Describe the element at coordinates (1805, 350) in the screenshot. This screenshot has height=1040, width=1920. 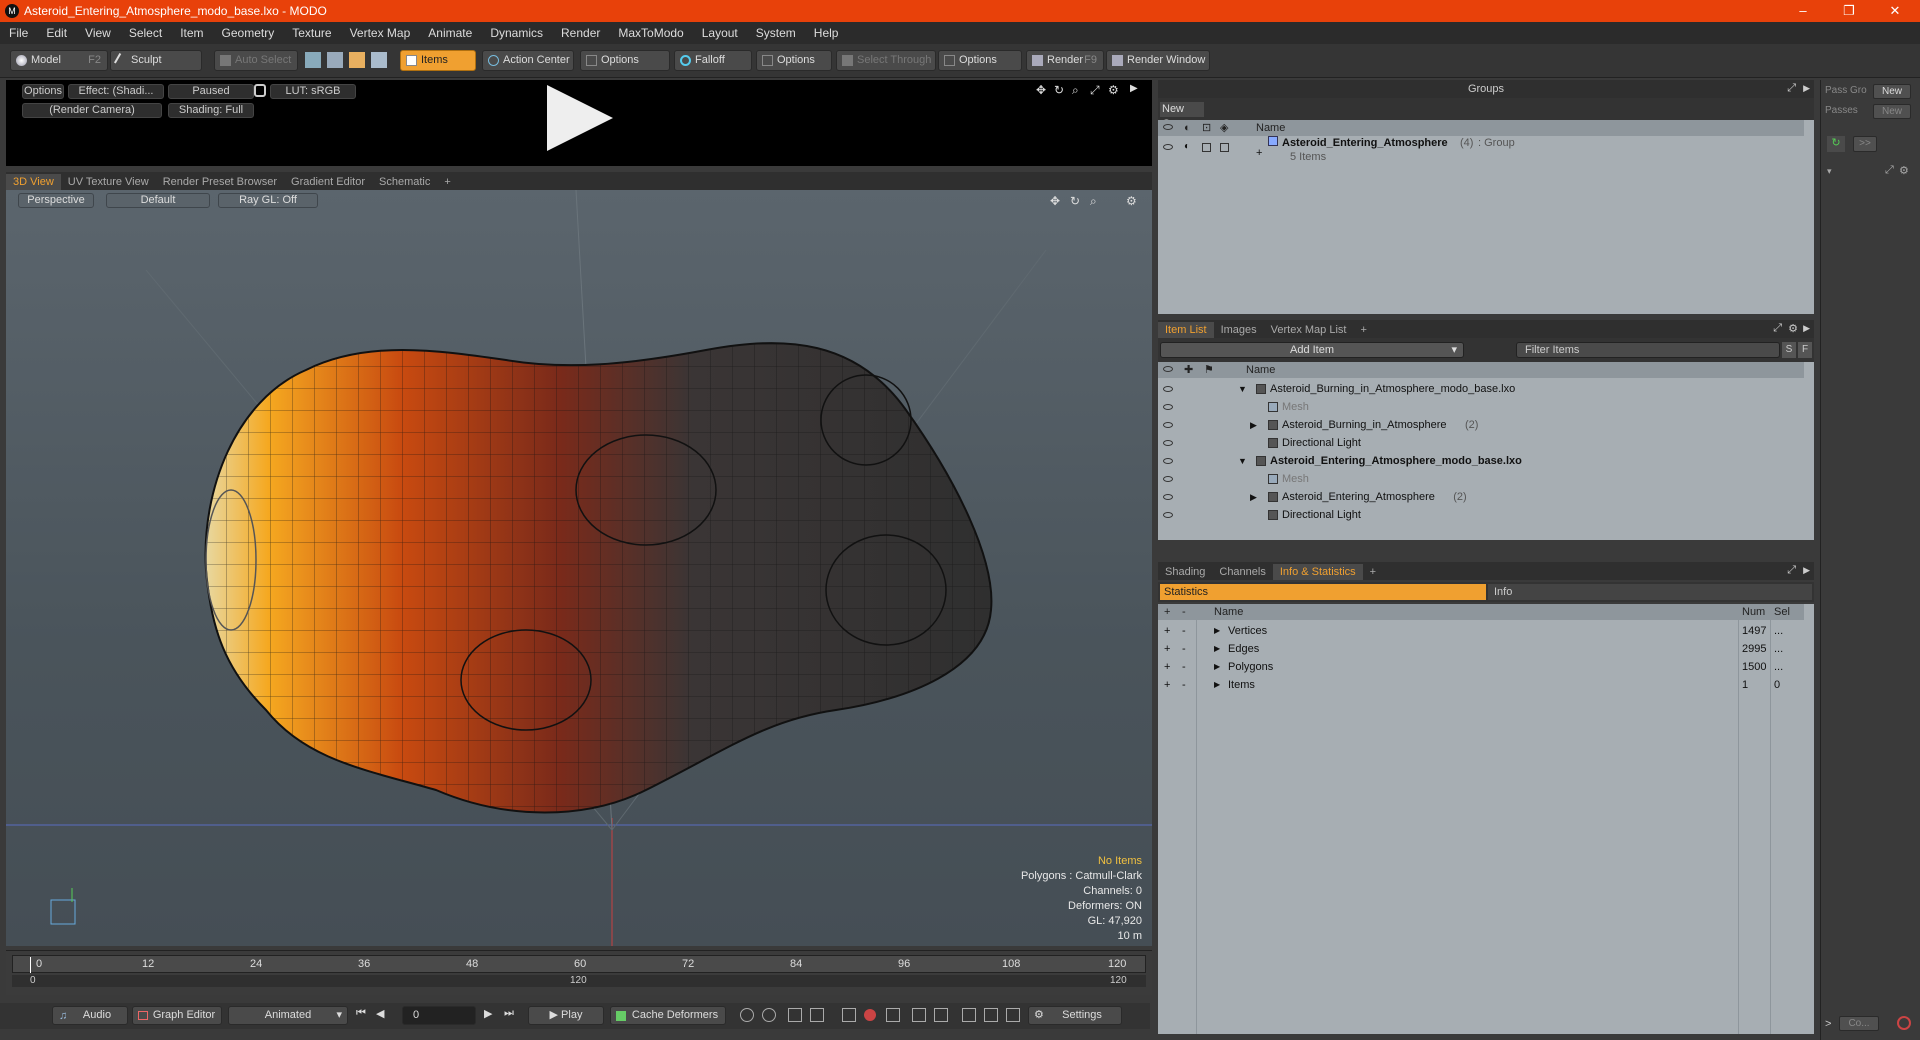
I see `filter-f-button: F` at that location.